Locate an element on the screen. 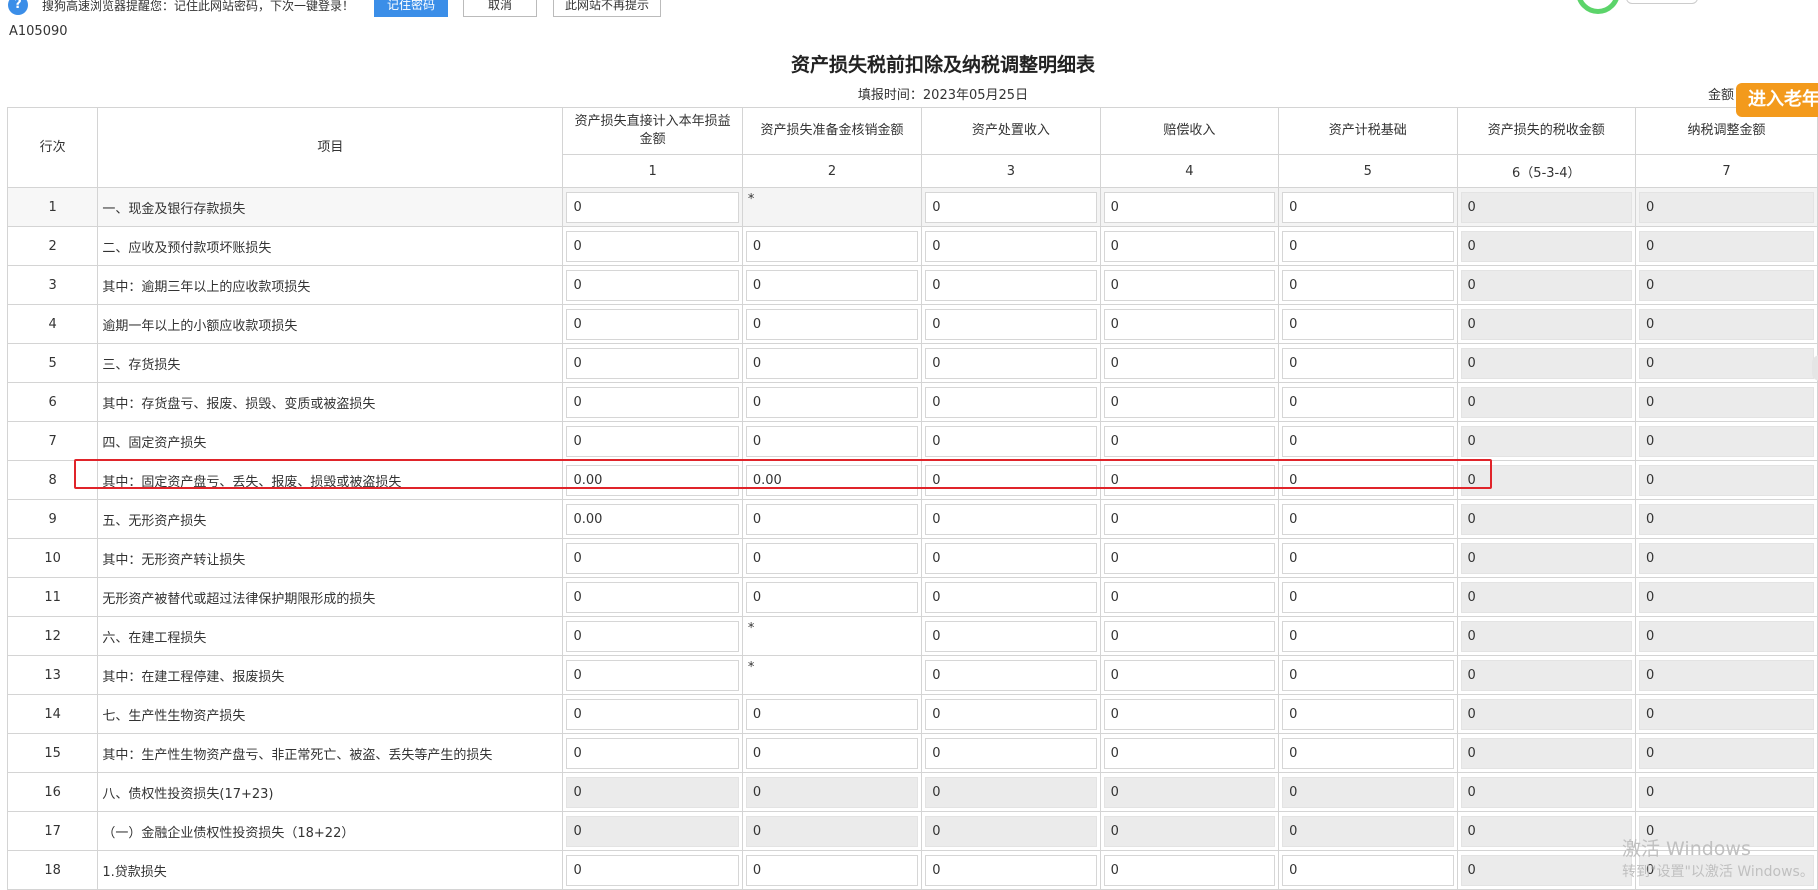  row-item-label: 八、债权性投资损失(17+23) is located at coordinates (330, 792).